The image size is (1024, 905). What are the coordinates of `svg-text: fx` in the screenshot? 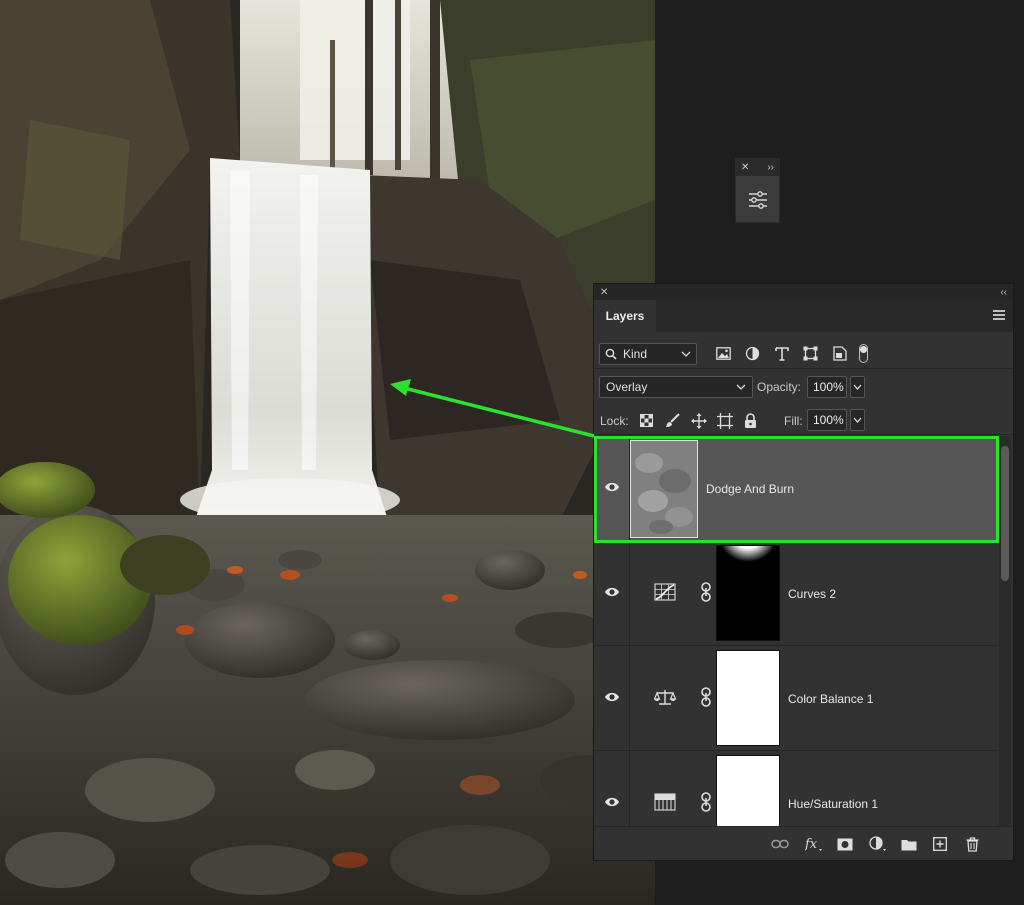 It's located at (811, 844).